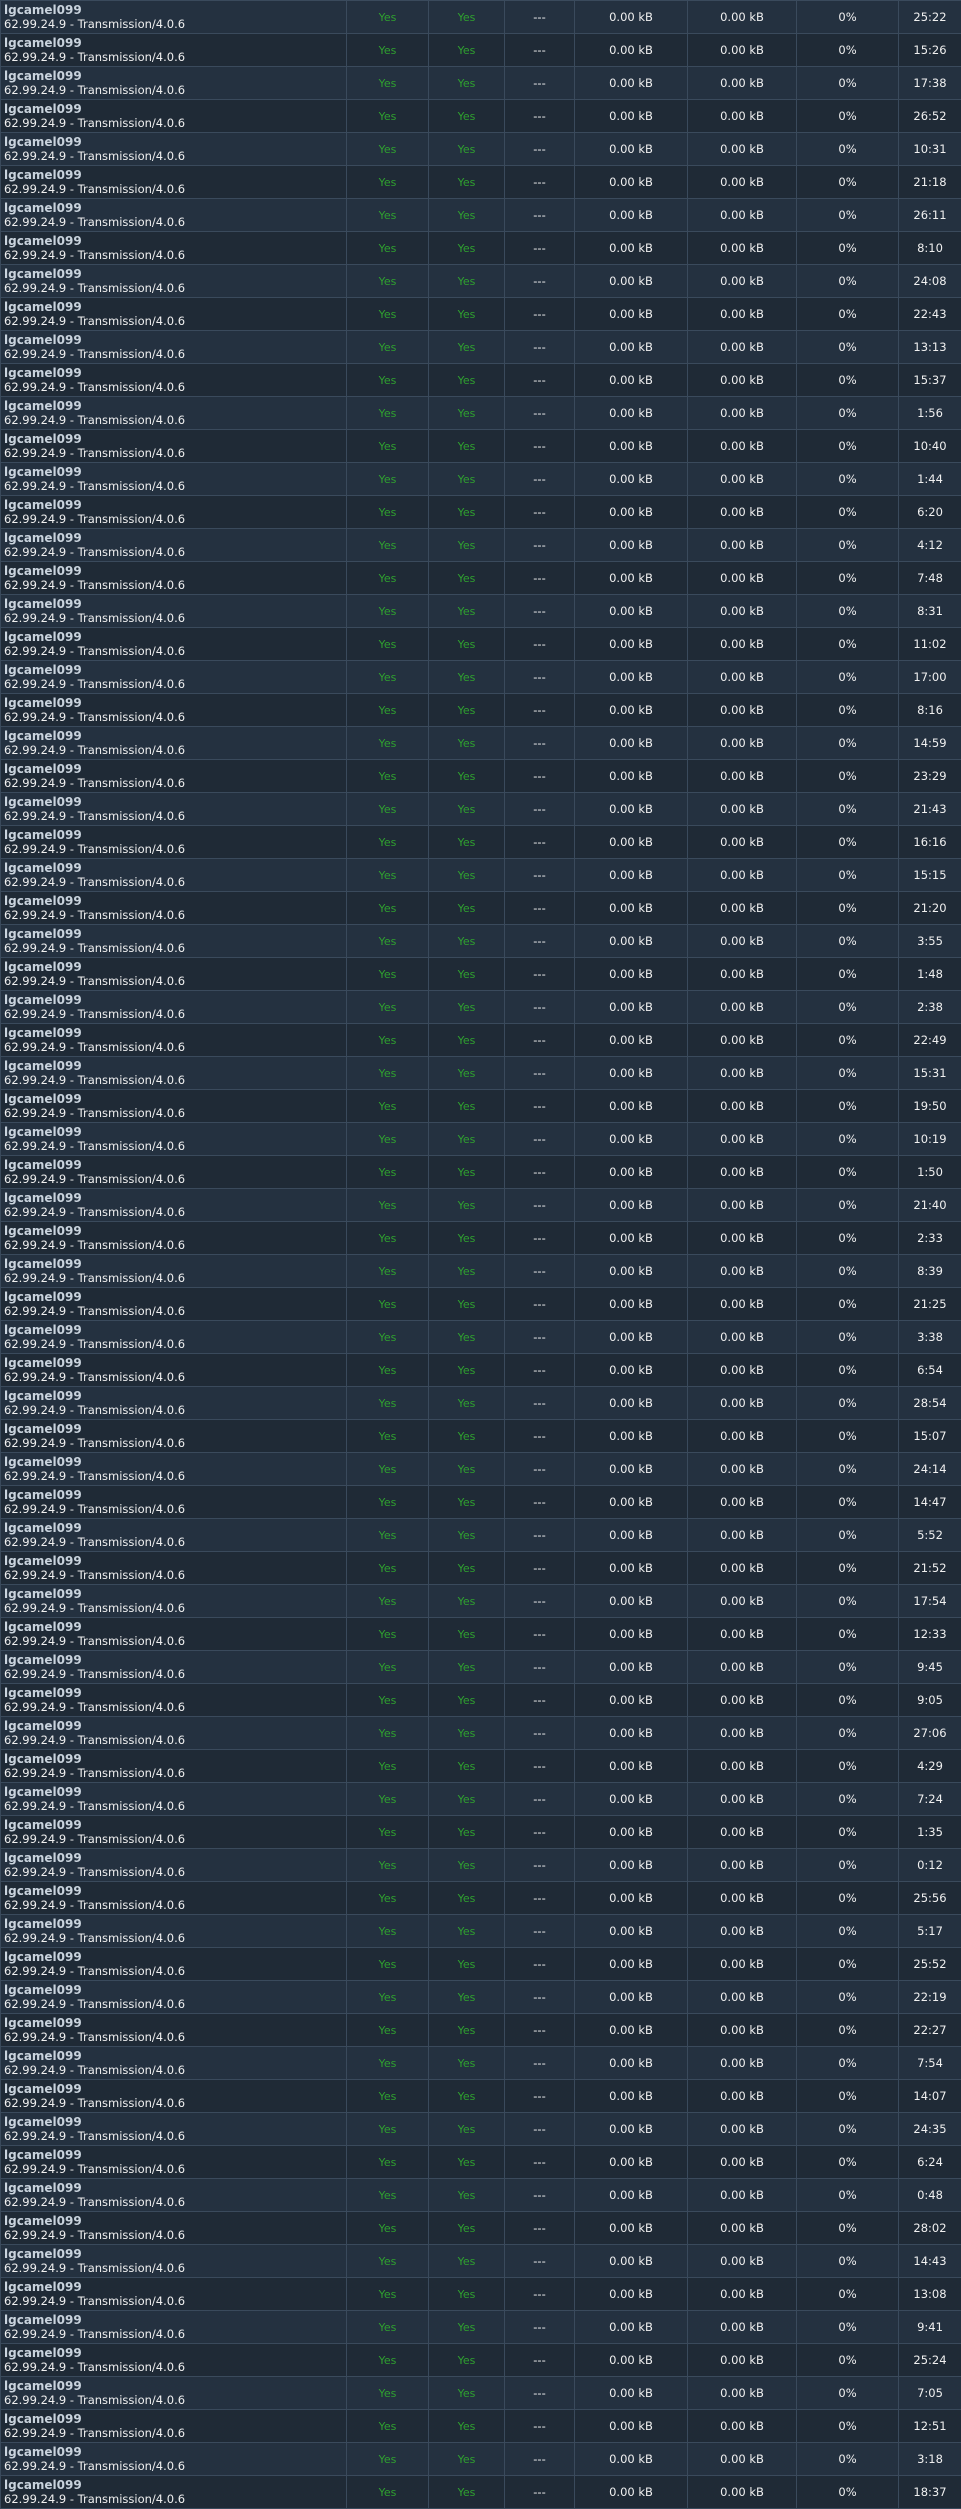  Describe the element at coordinates (930, 479) in the screenshot. I see `connected-time: 1:44` at that location.